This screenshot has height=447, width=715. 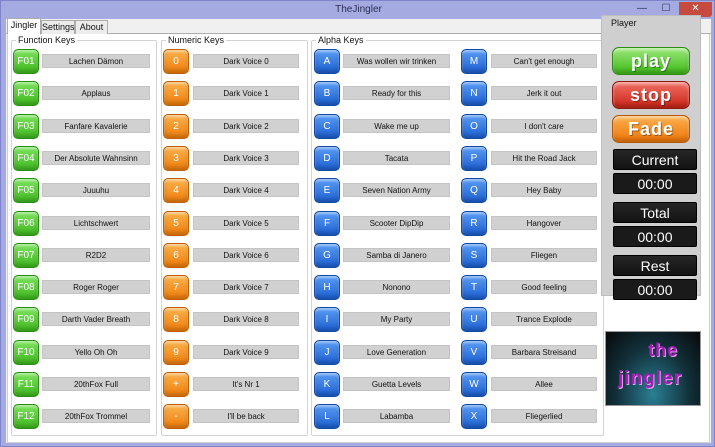 What do you see at coordinates (196, 40) in the screenshot?
I see `numeric-keys-title: Numeric Keys` at bounding box center [196, 40].